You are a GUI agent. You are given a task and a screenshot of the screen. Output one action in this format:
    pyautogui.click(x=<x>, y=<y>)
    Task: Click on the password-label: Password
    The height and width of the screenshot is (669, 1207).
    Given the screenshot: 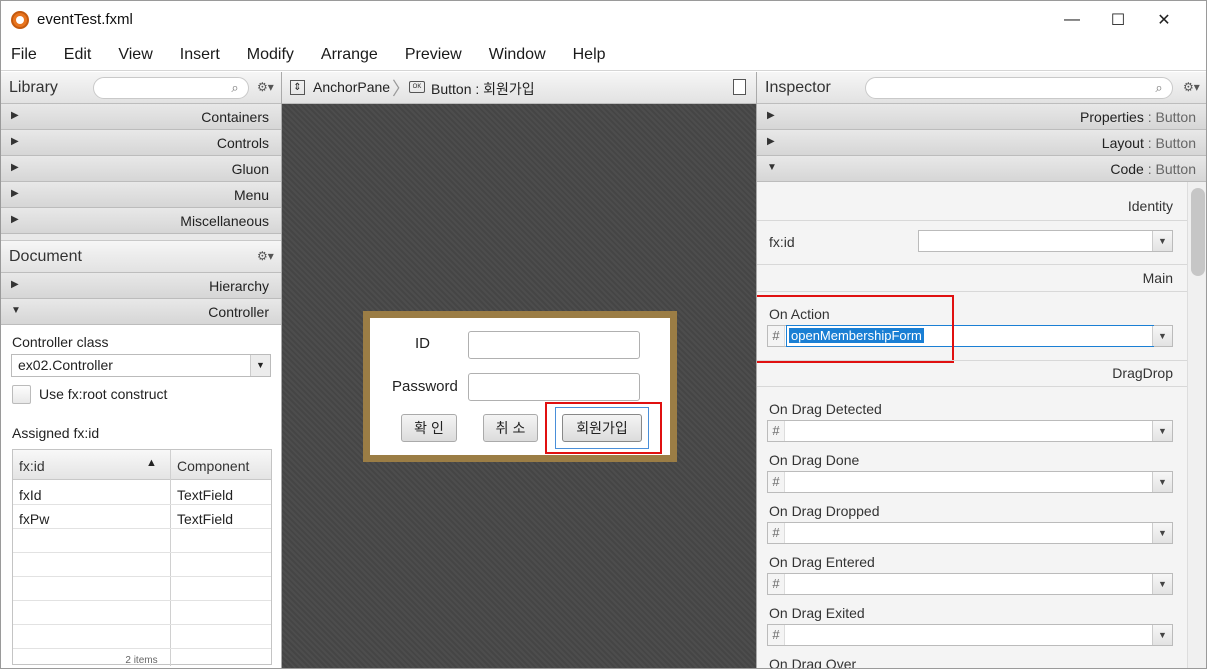 What is the action you would take?
    pyautogui.click(x=425, y=386)
    